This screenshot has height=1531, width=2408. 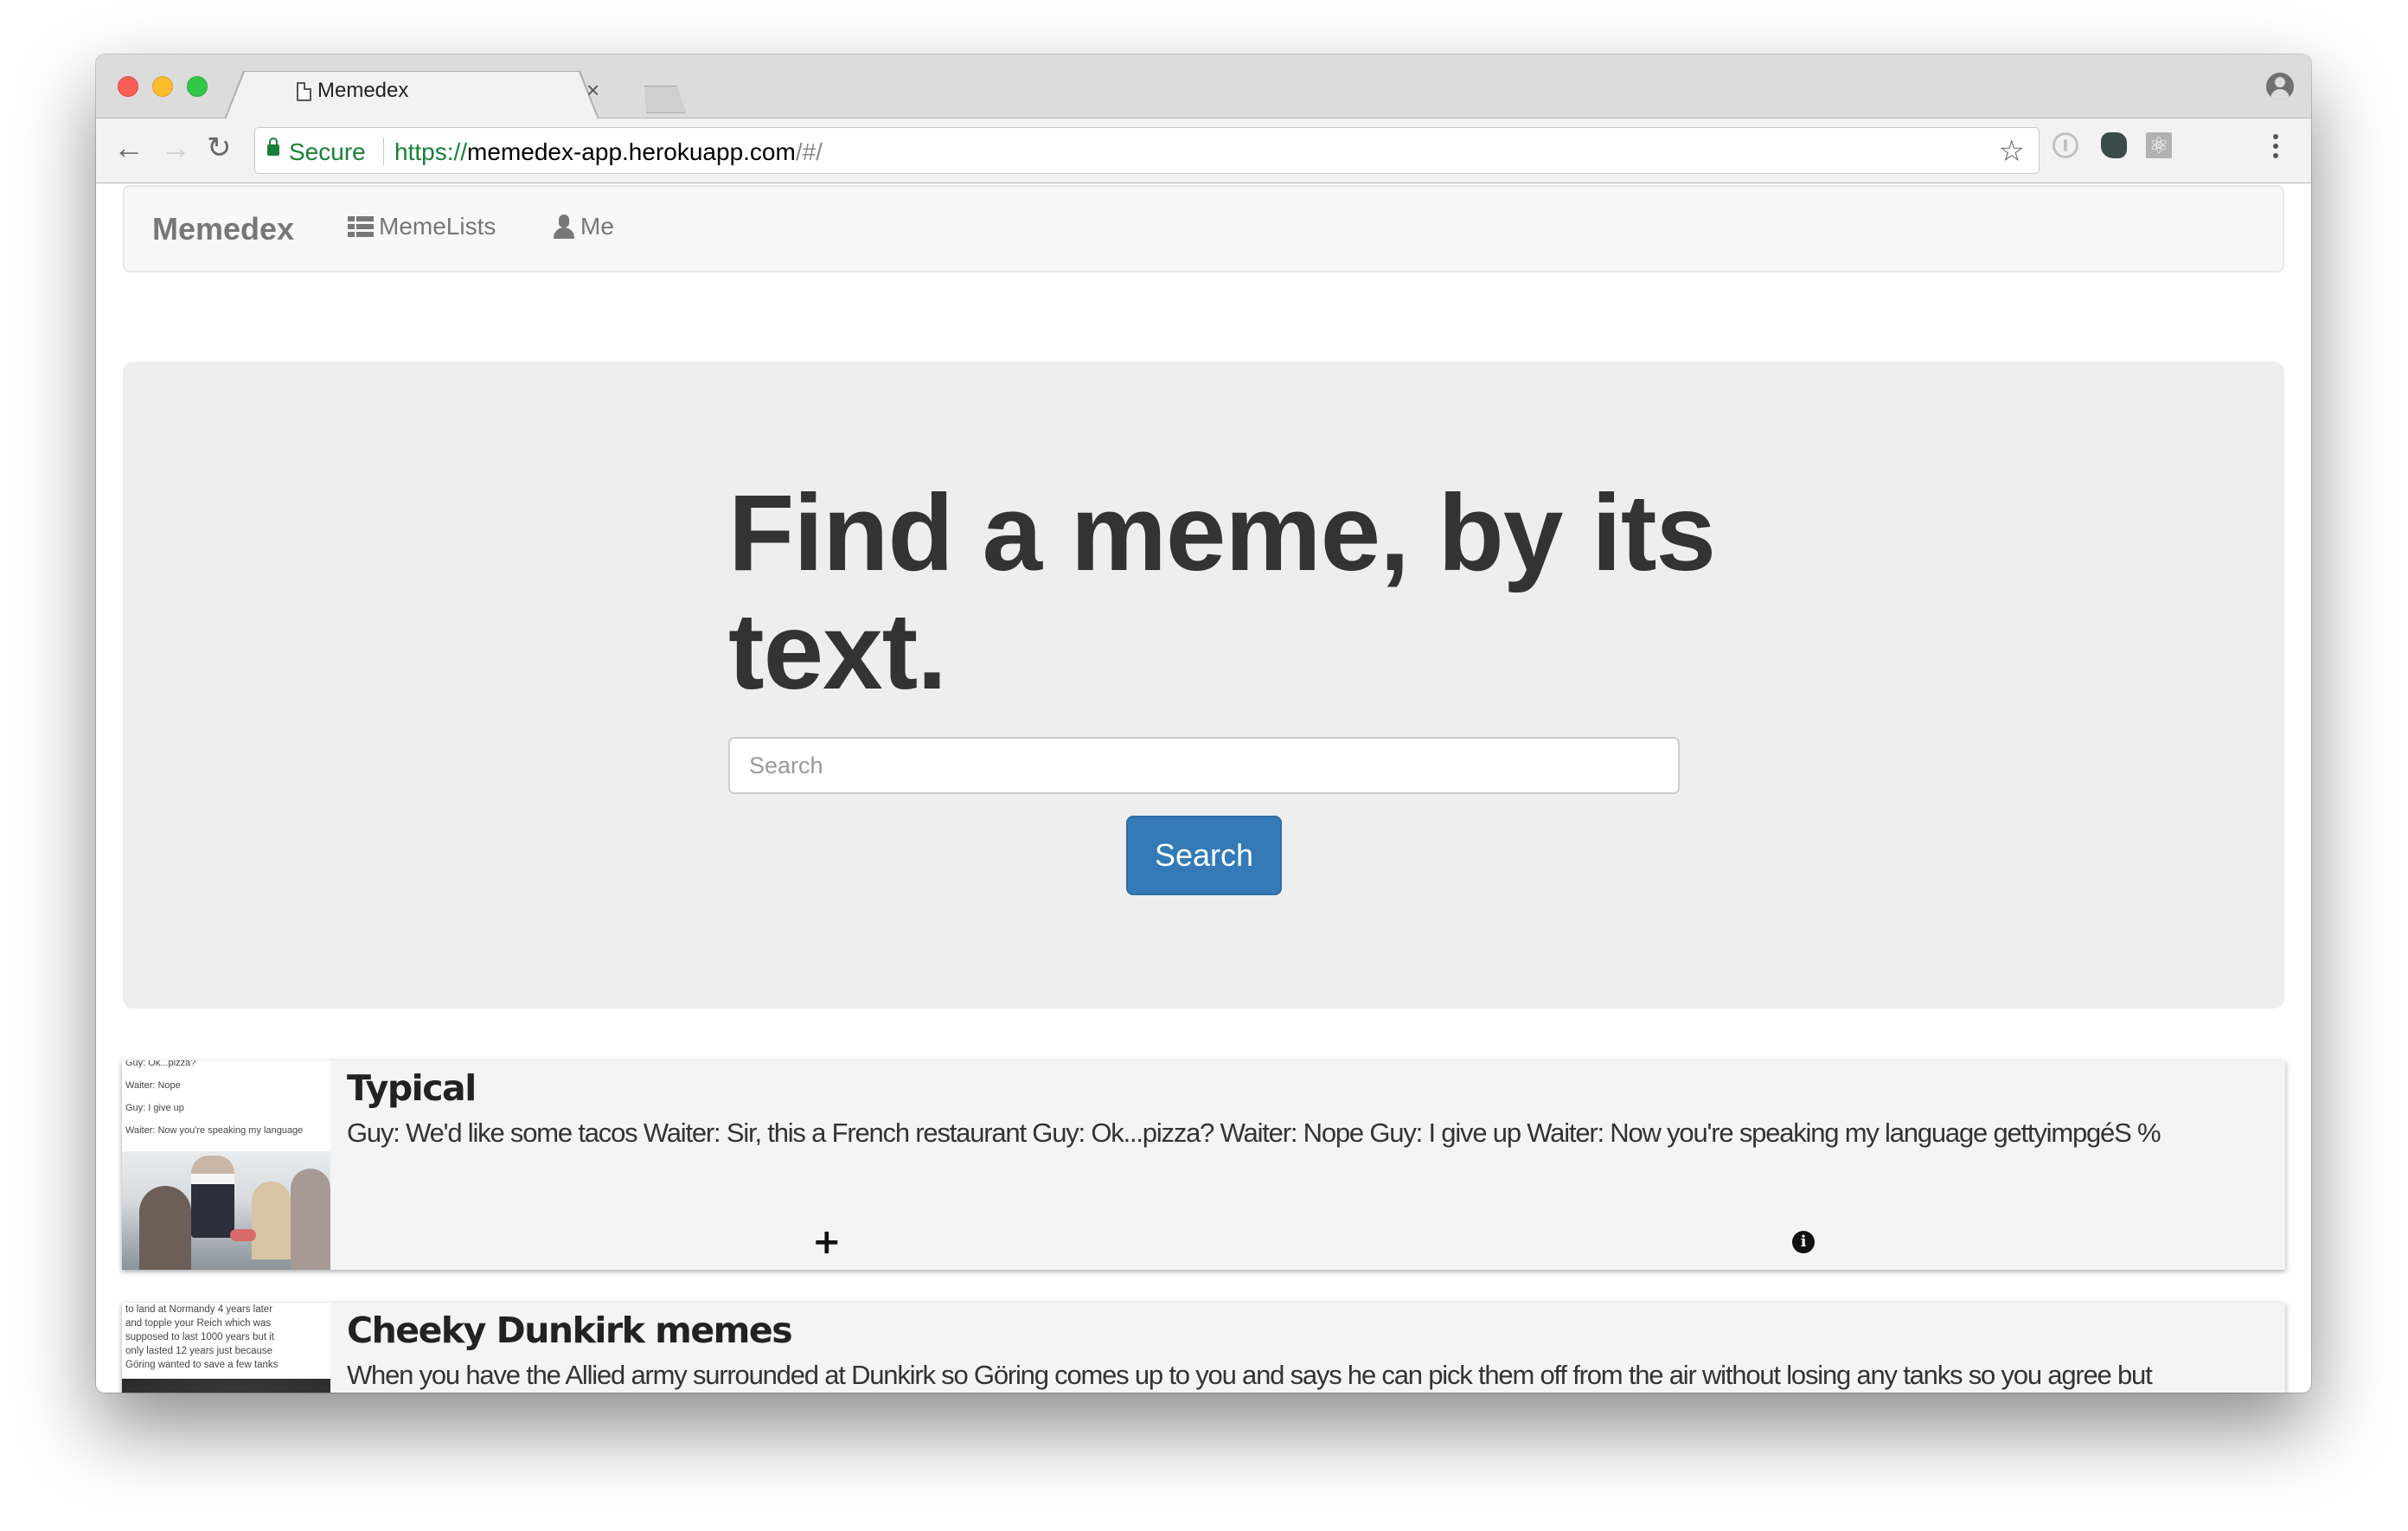 What do you see at coordinates (827, 1242) in the screenshot?
I see `add-to-list-plus-icon: +` at bounding box center [827, 1242].